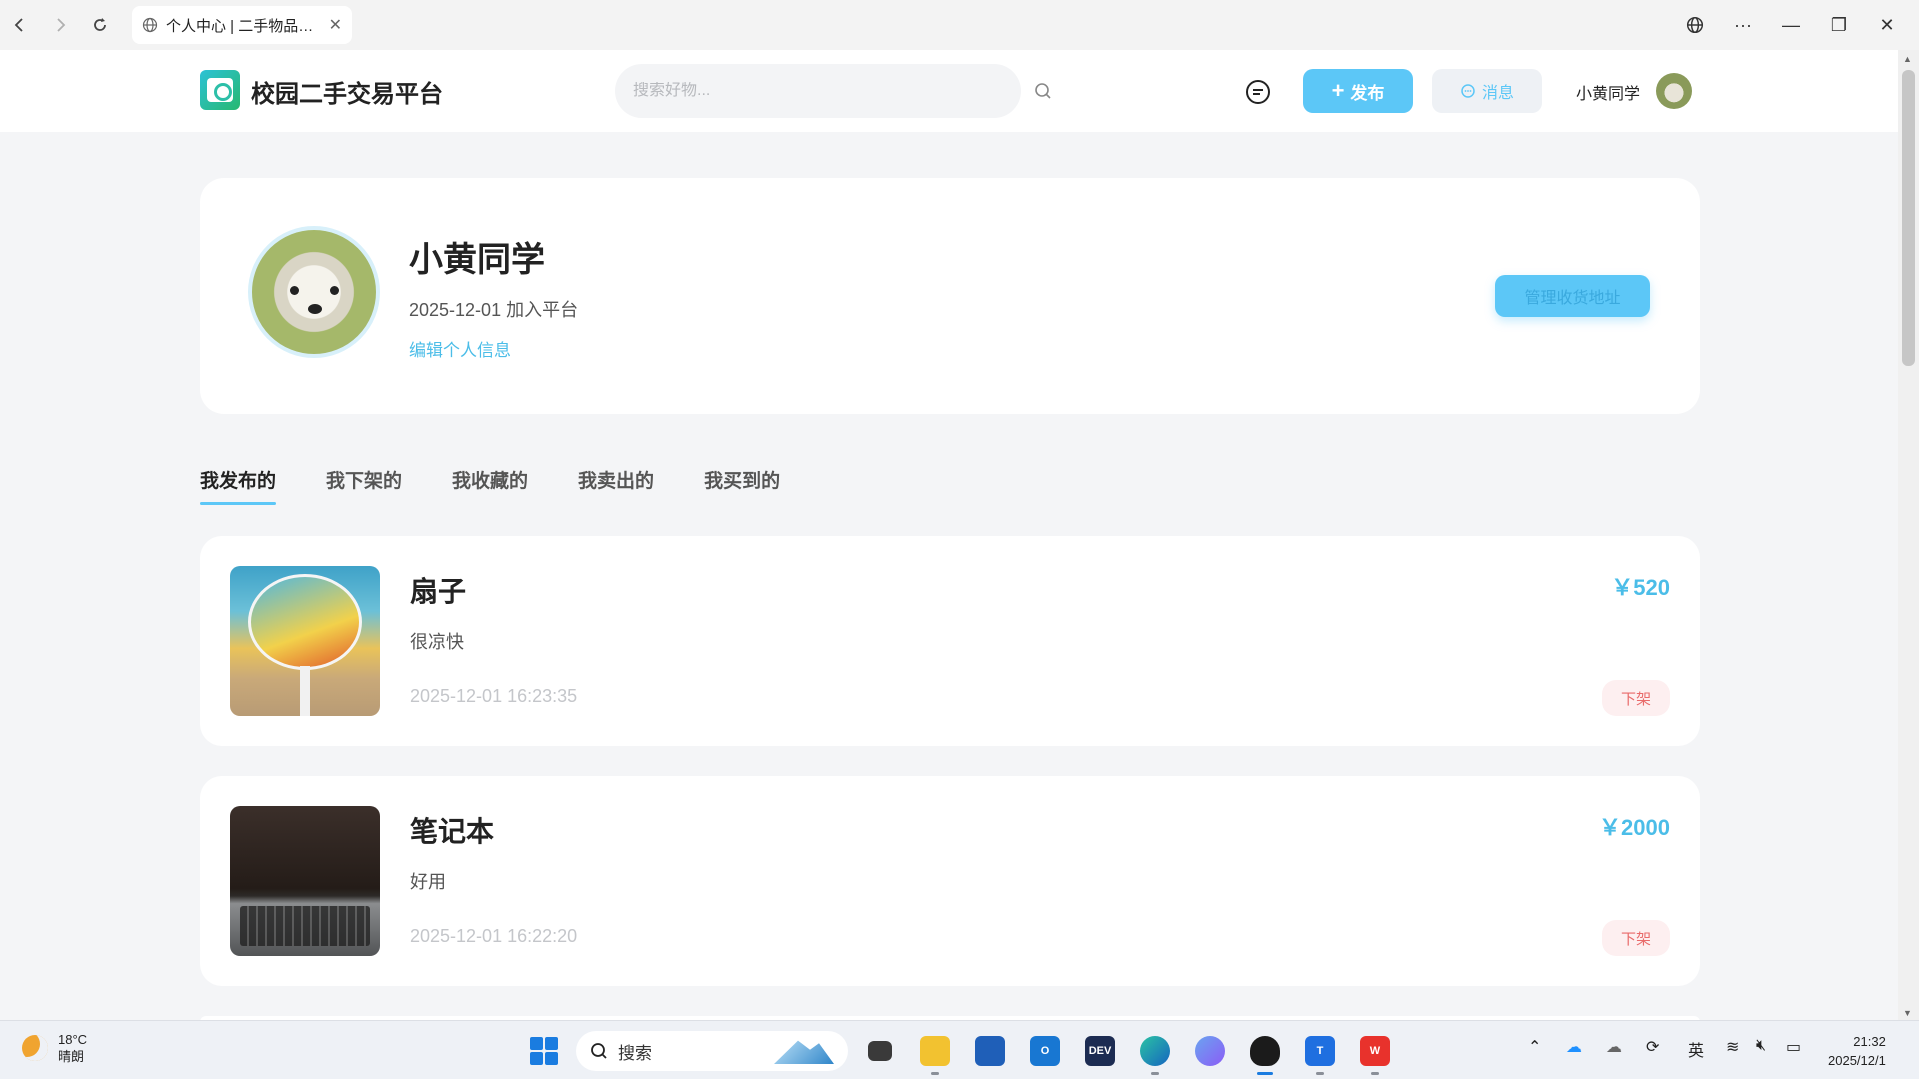 The height and width of the screenshot is (1079, 1919). I want to click on store-icon, so click(990, 1051).